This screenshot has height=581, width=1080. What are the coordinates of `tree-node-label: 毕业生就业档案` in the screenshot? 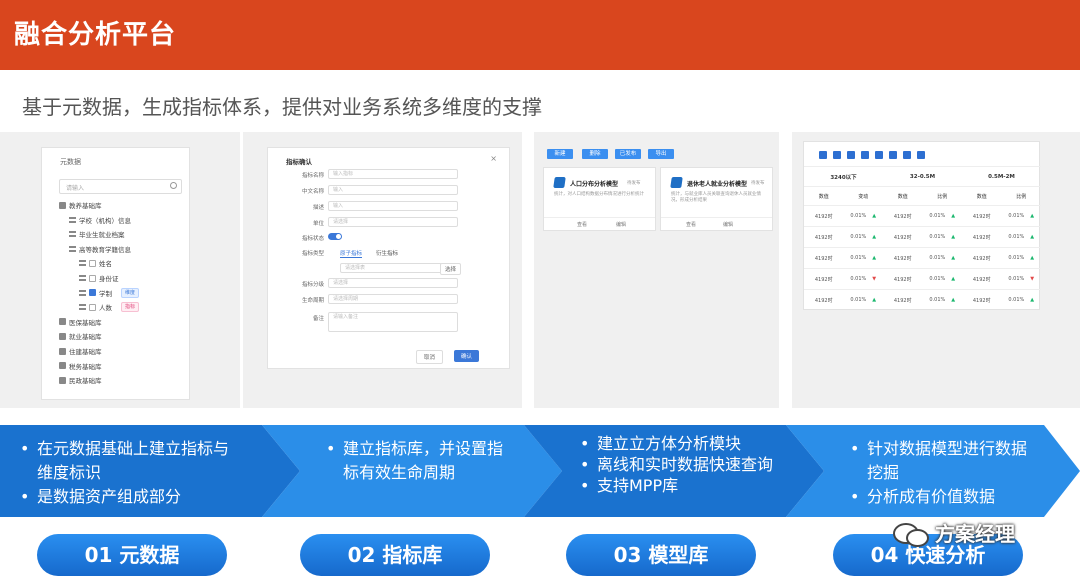 It's located at (102, 235).